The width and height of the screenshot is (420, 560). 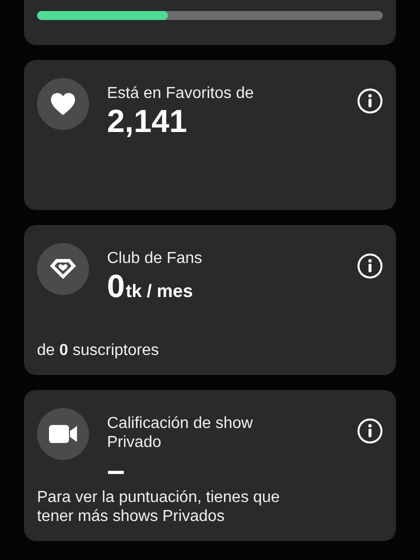 I want to click on stat-value: –, so click(x=116, y=470).